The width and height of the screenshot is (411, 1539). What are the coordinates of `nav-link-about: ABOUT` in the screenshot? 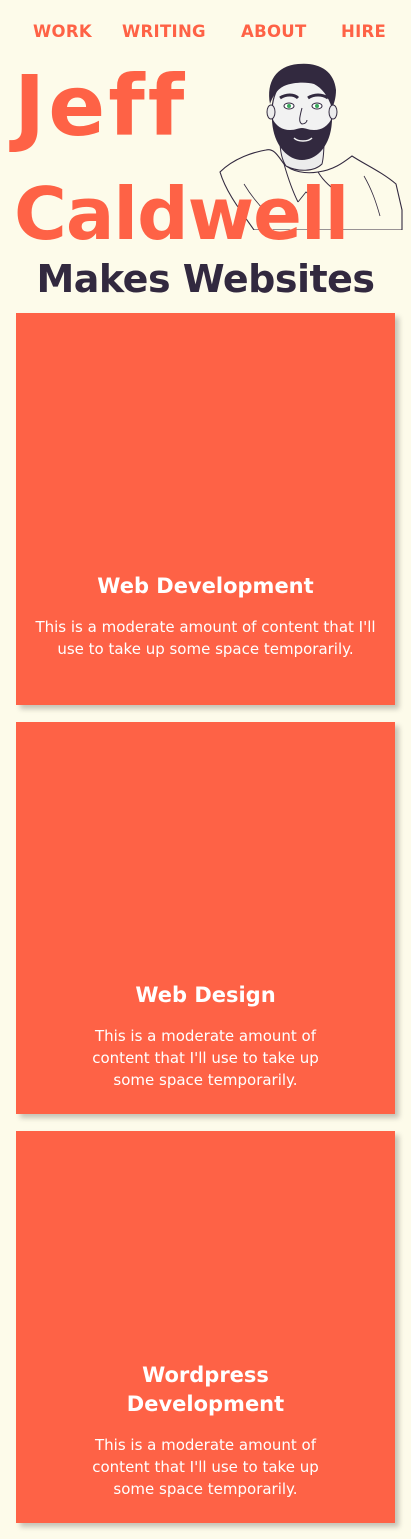 It's located at (274, 31).